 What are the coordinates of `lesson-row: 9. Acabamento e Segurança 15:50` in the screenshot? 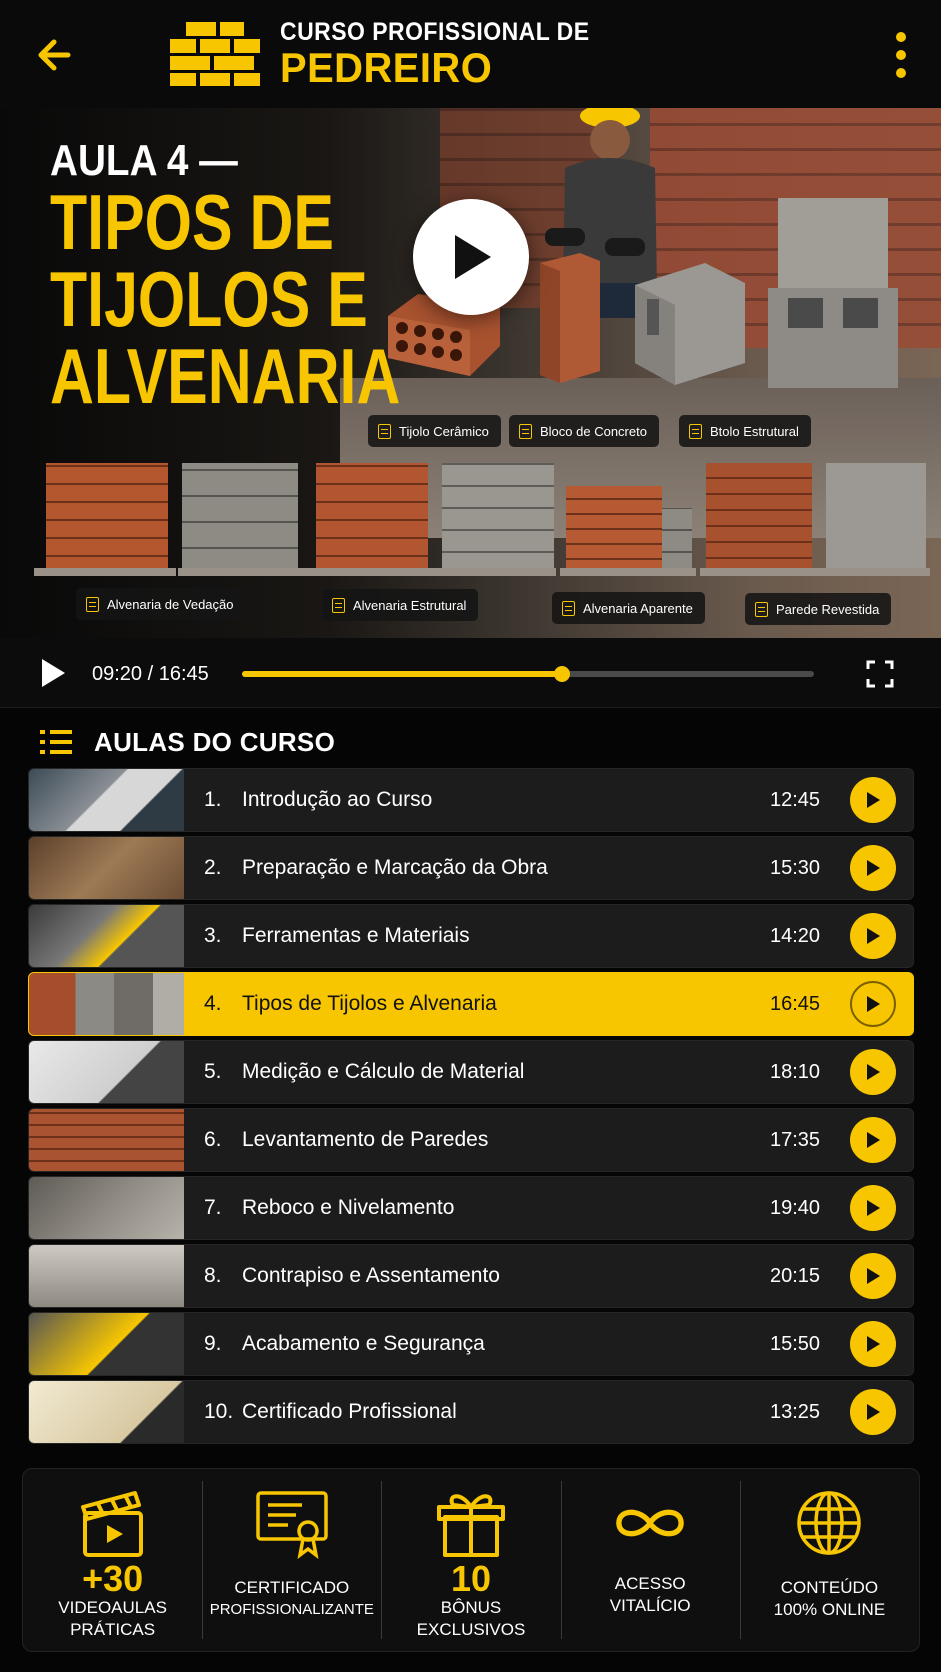 It's located at (471, 1344).